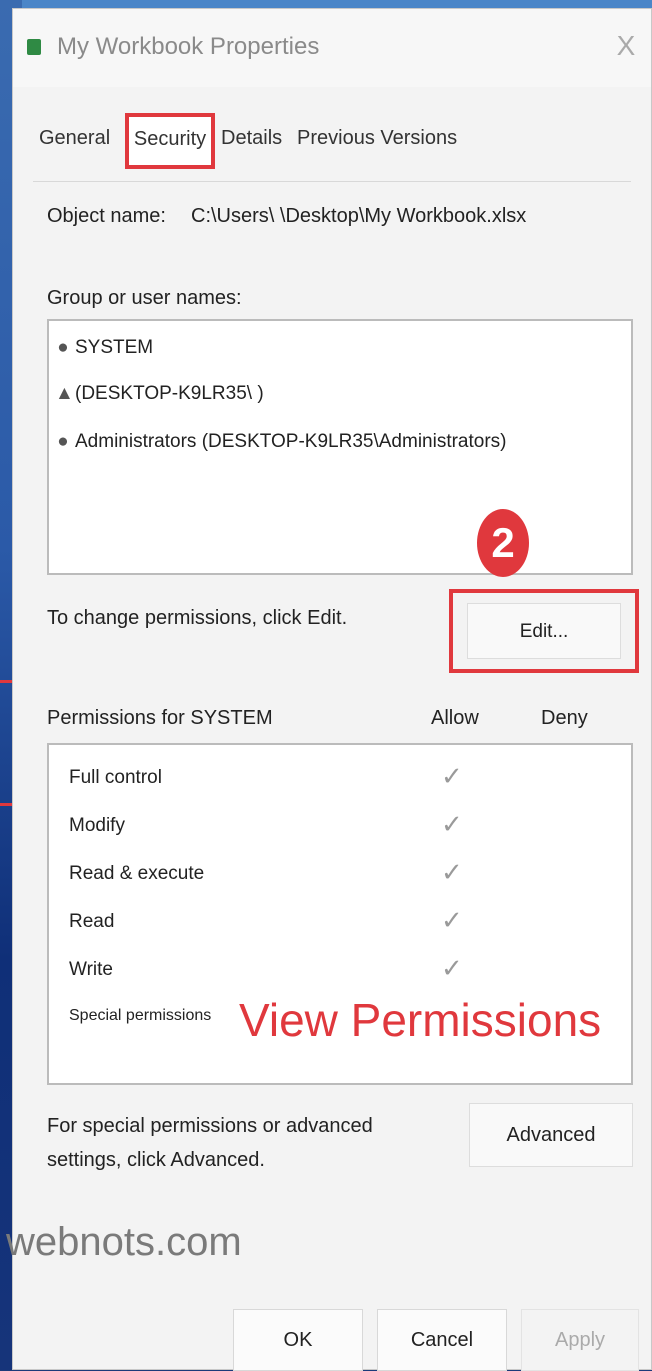  I want to click on user-item-label: (DESKTOP-K9LR35\ ), so click(169, 393).